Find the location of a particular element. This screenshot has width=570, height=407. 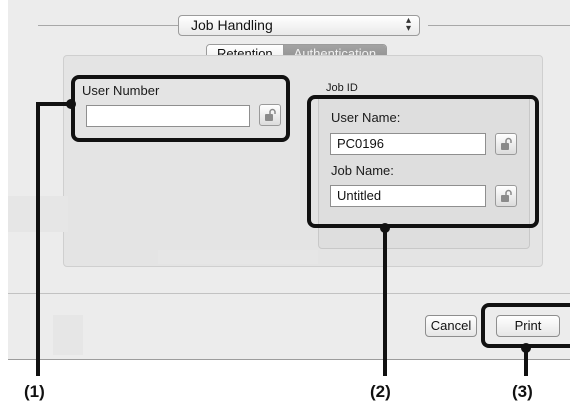

highlight-job-id is located at coordinates (423, 161).